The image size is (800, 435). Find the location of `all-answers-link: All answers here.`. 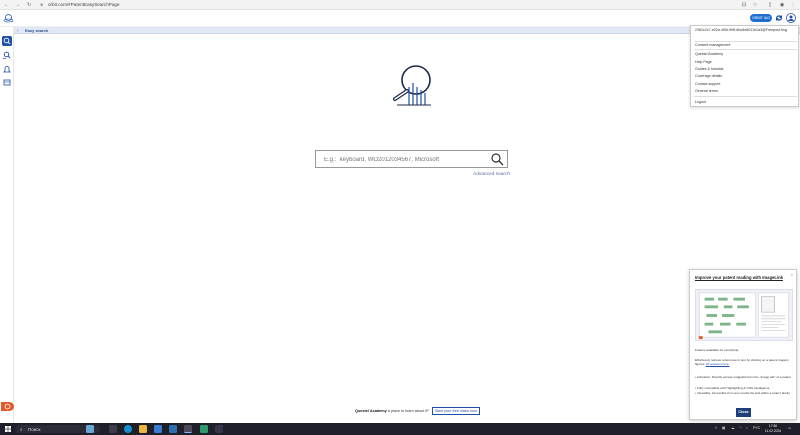

all-answers-link: All answers here. is located at coordinates (718, 364).